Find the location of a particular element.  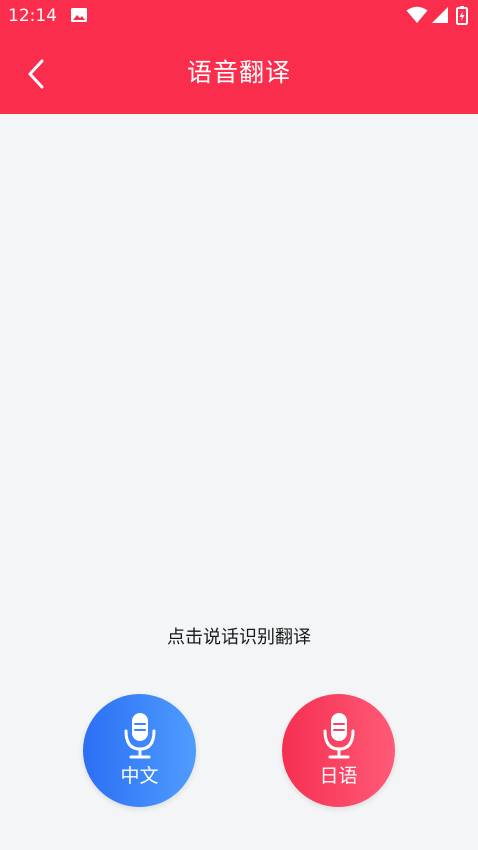

app-bar: 语音翻译 is located at coordinates (239, 73).